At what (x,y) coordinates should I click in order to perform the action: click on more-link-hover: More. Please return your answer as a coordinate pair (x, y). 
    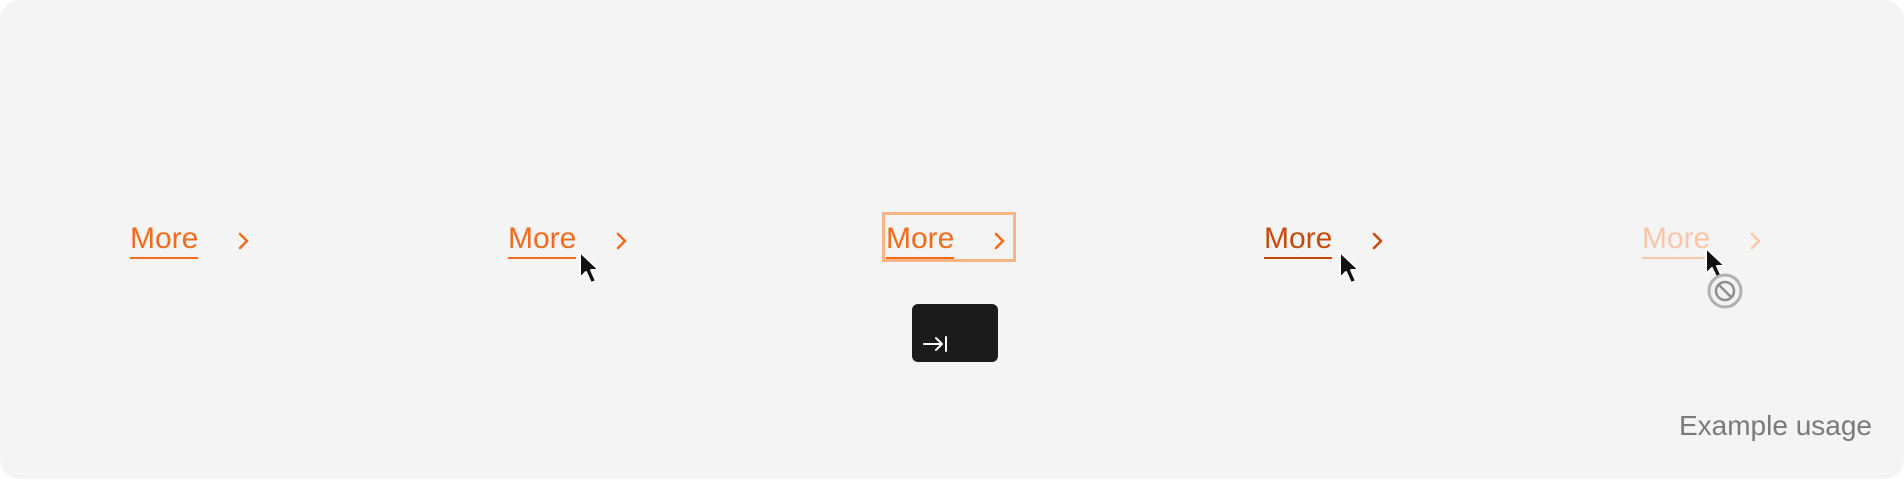
    Looking at the image, I should click on (570, 240).